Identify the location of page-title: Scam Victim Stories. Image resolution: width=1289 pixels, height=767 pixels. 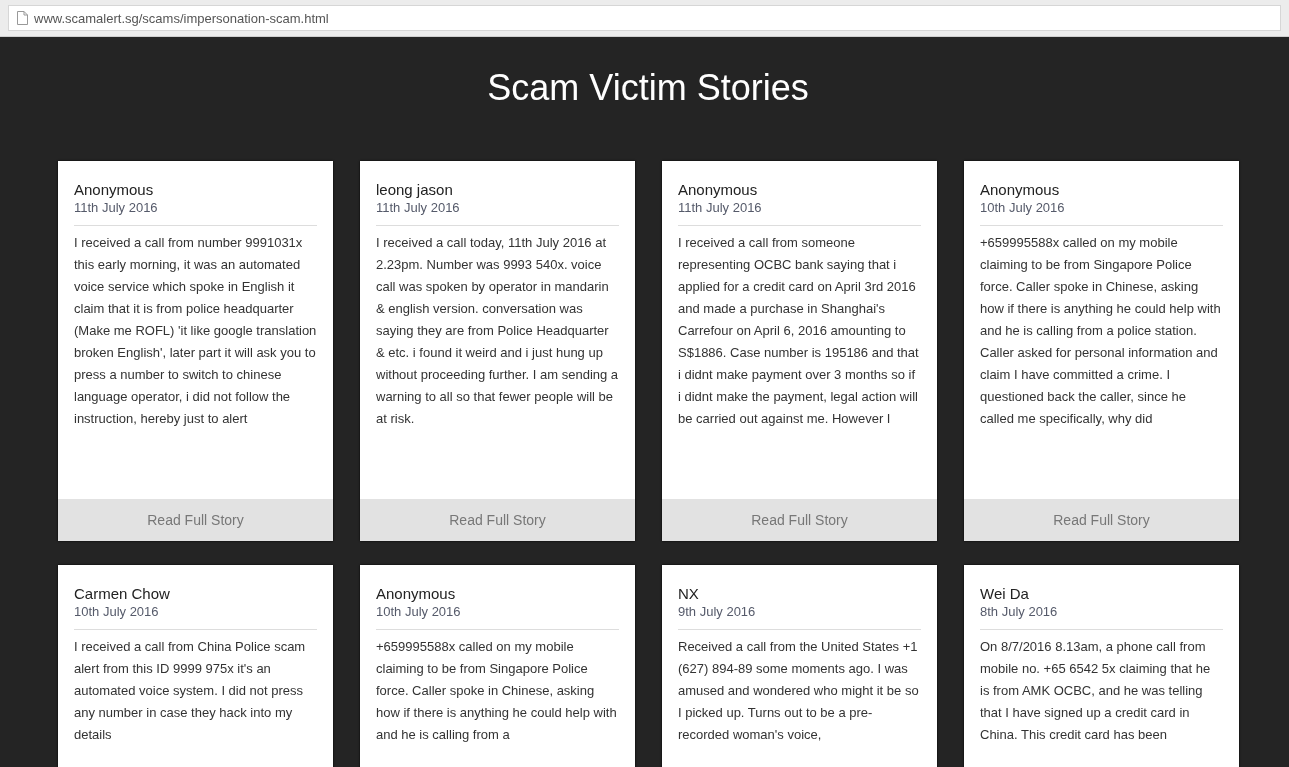
(648, 88).